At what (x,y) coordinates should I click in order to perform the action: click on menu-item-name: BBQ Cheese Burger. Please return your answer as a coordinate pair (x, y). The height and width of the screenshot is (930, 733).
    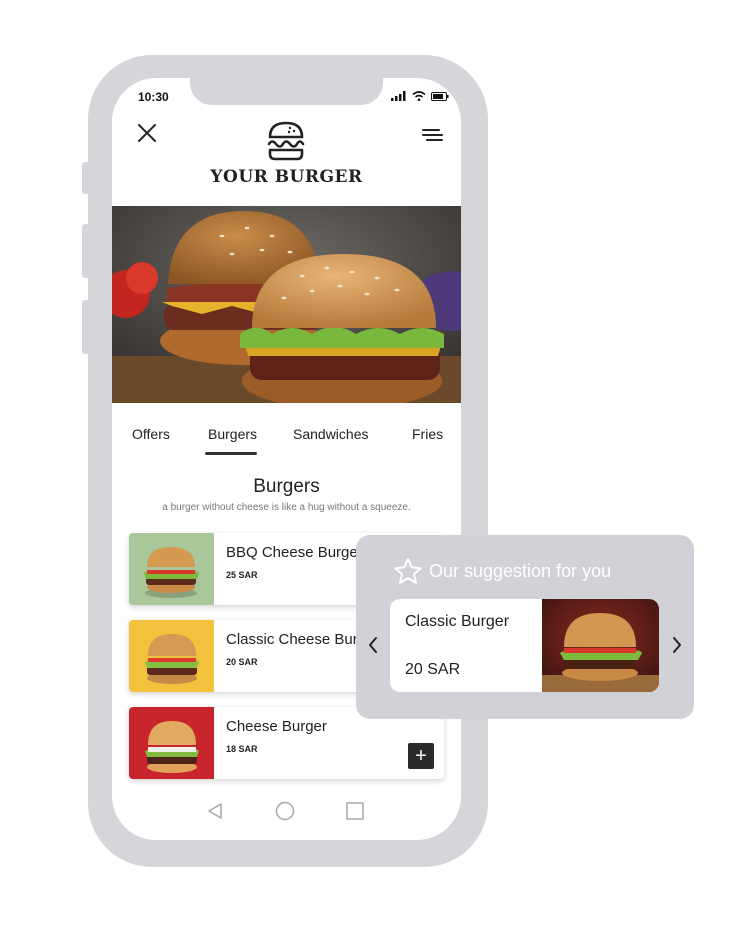
    Looking at the image, I should click on (294, 552).